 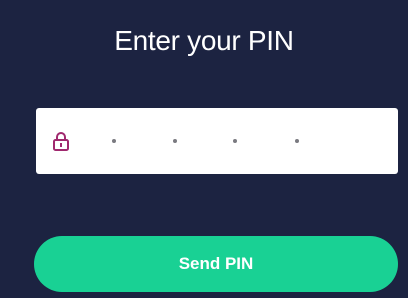 What do you see at coordinates (61, 141) in the screenshot?
I see `lock-icon` at bounding box center [61, 141].